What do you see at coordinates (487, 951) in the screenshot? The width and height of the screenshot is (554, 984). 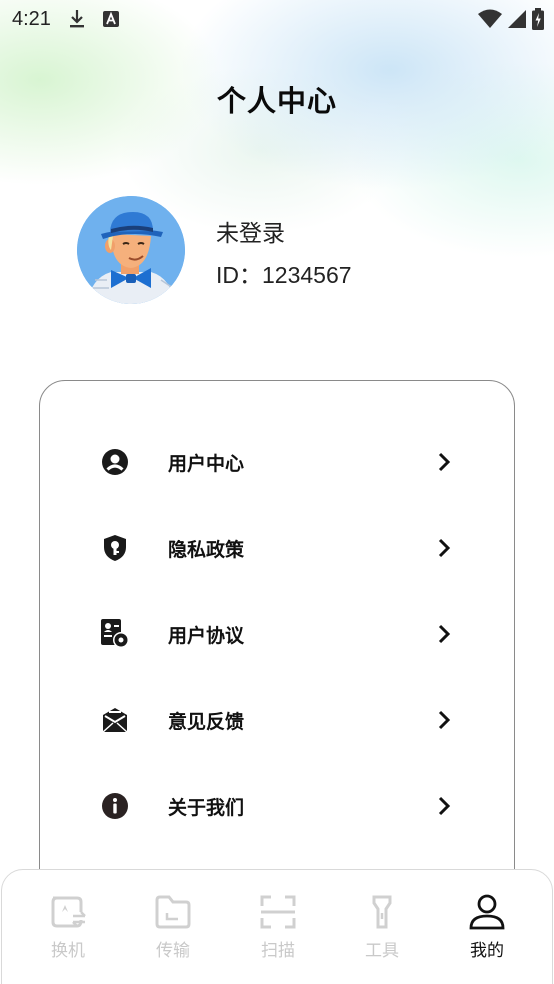 I see `tab-label: 我的` at bounding box center [487, 951].